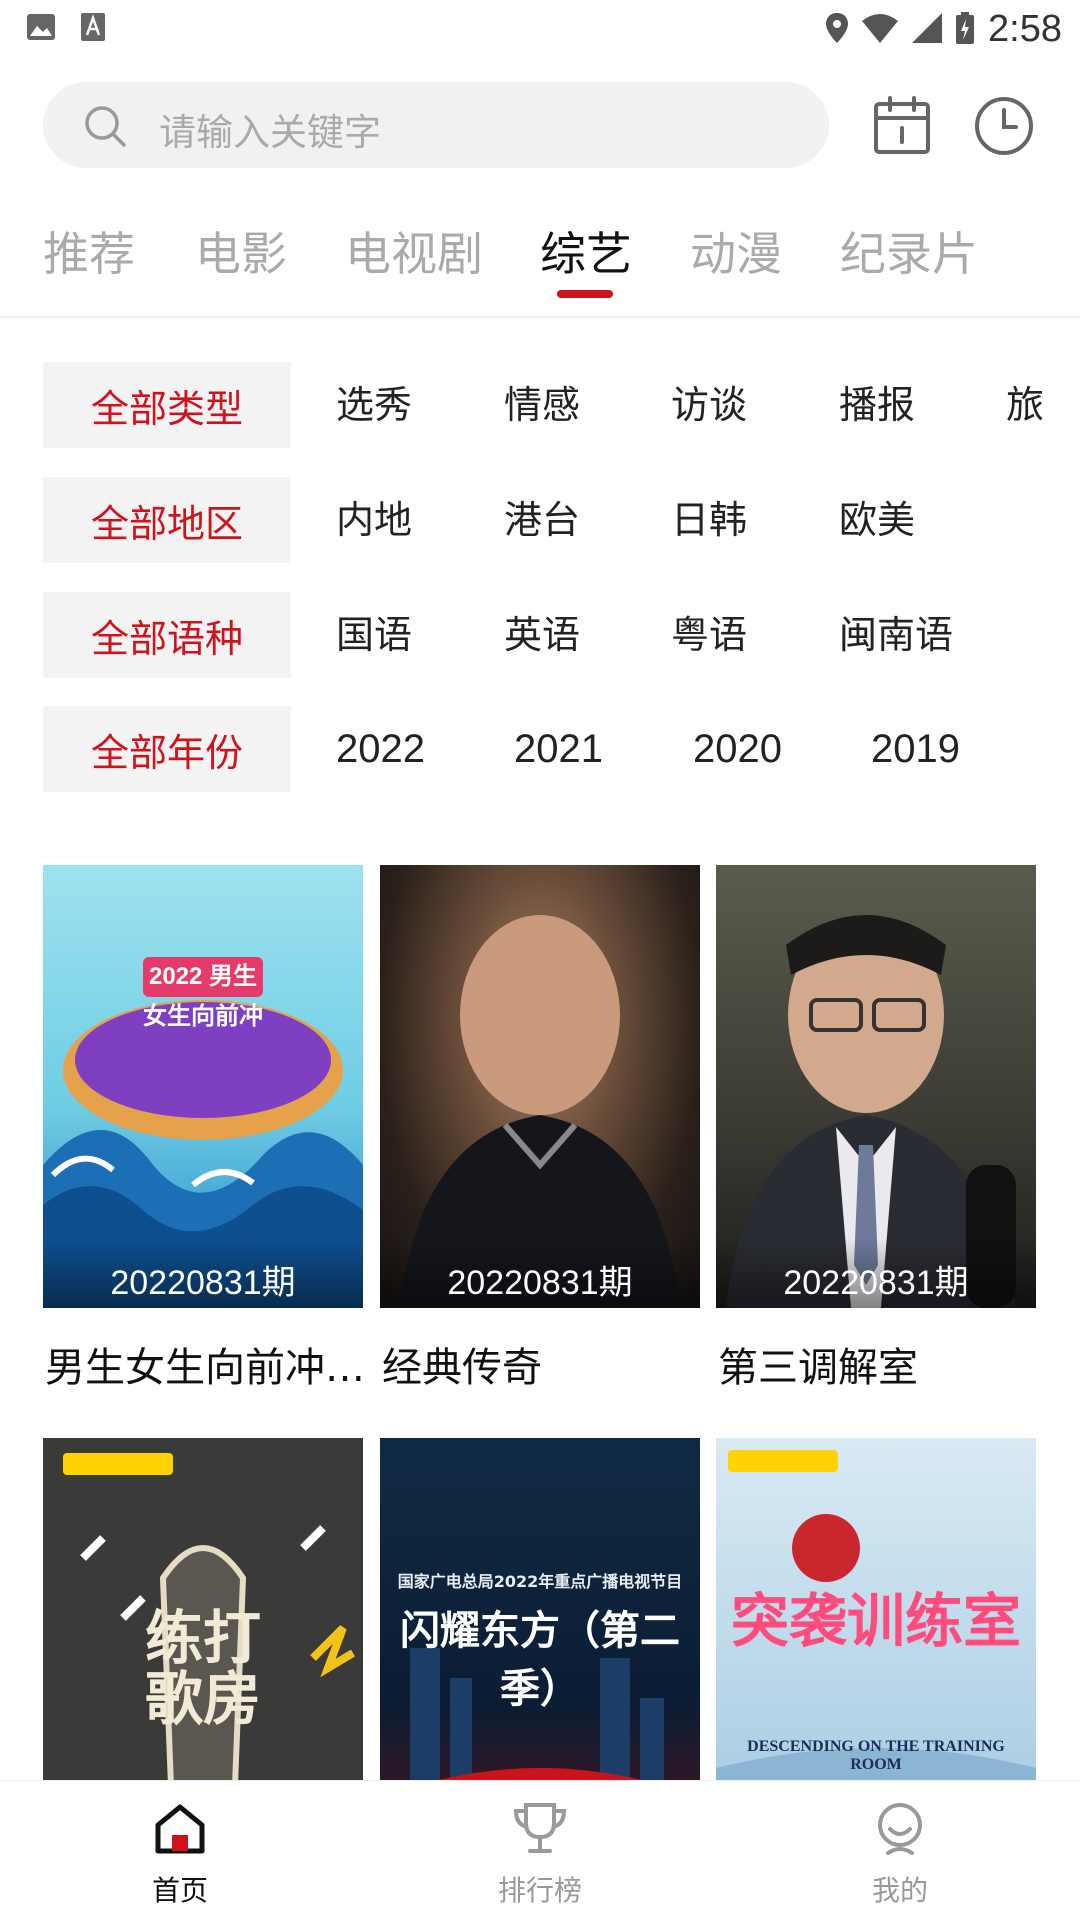  I want to click on nav-ranking: 排行榜, so click(540, 1854).